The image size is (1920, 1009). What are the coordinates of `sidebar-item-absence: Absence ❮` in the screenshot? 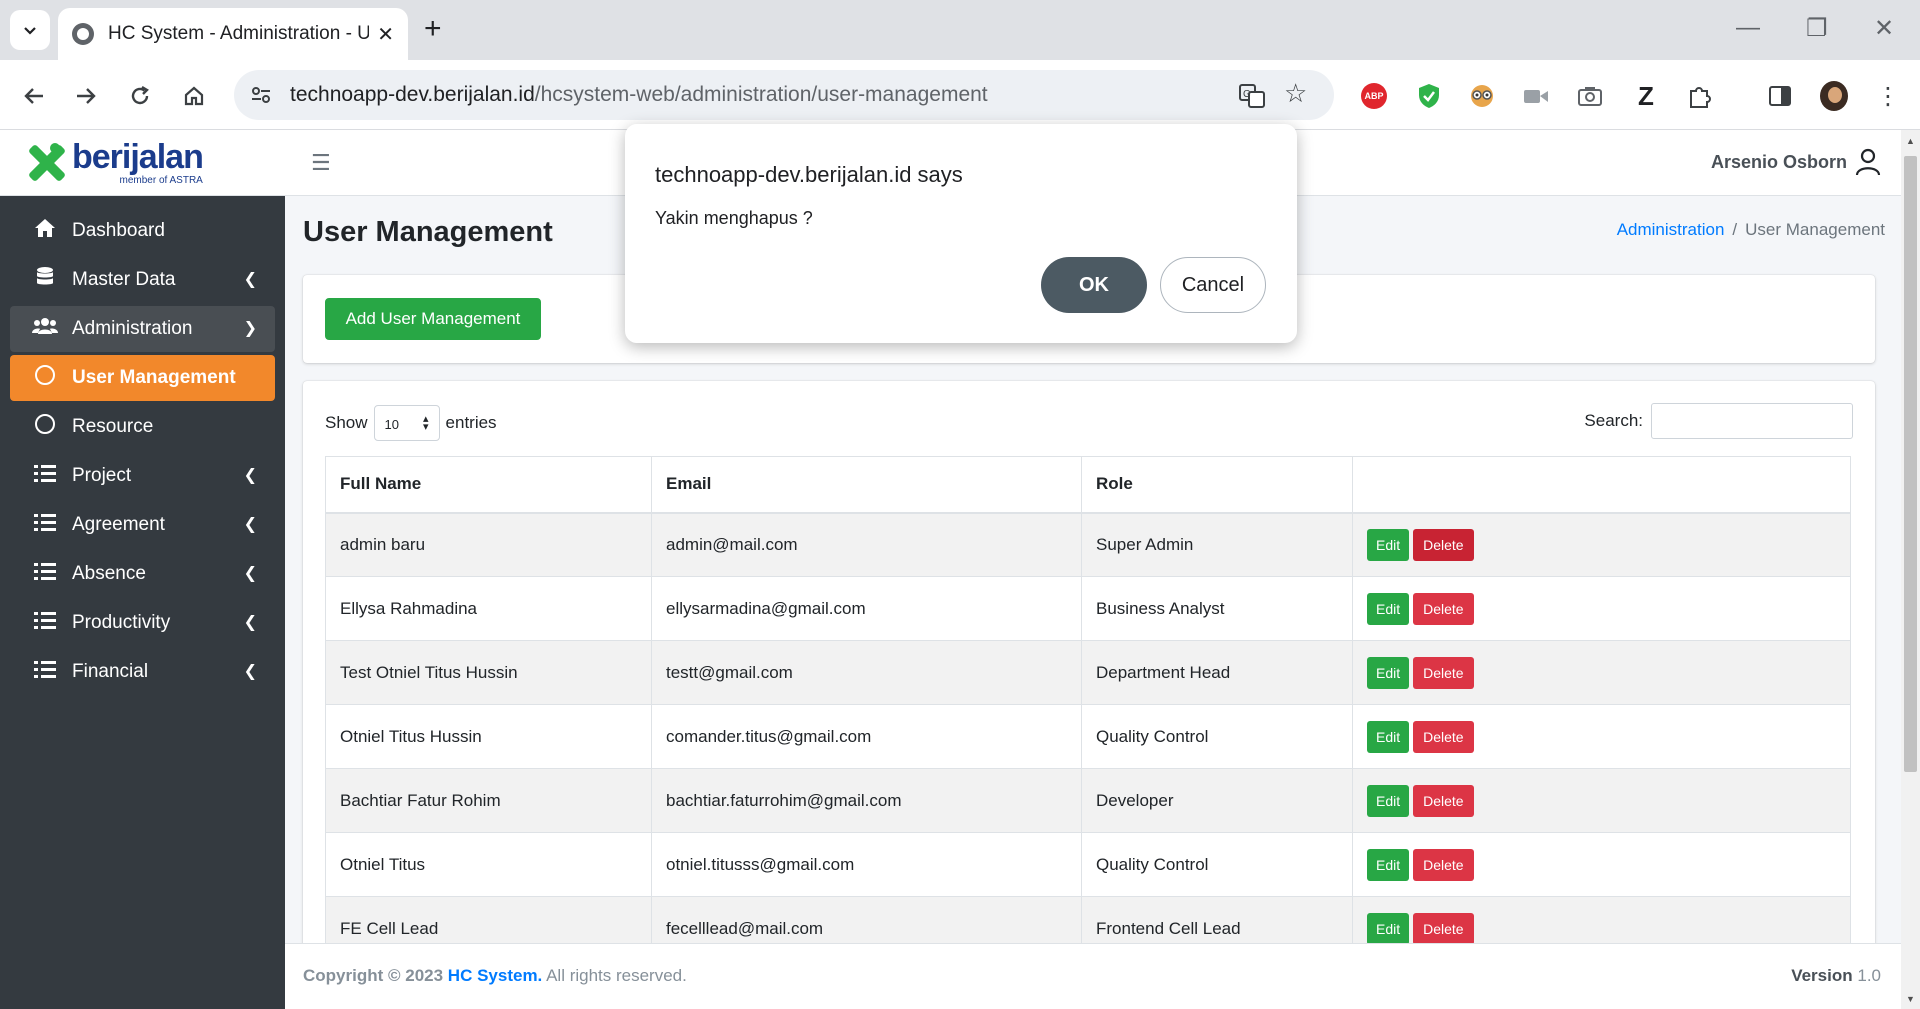 It's located at (142, 574).